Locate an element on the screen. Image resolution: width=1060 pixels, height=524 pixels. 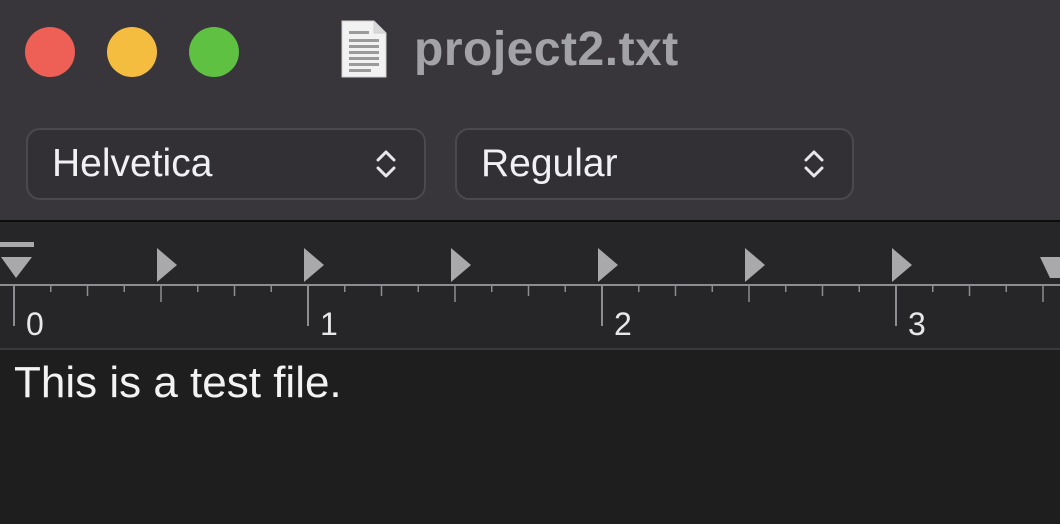
ruler-number: 3 is located at coordinates (917, 324).